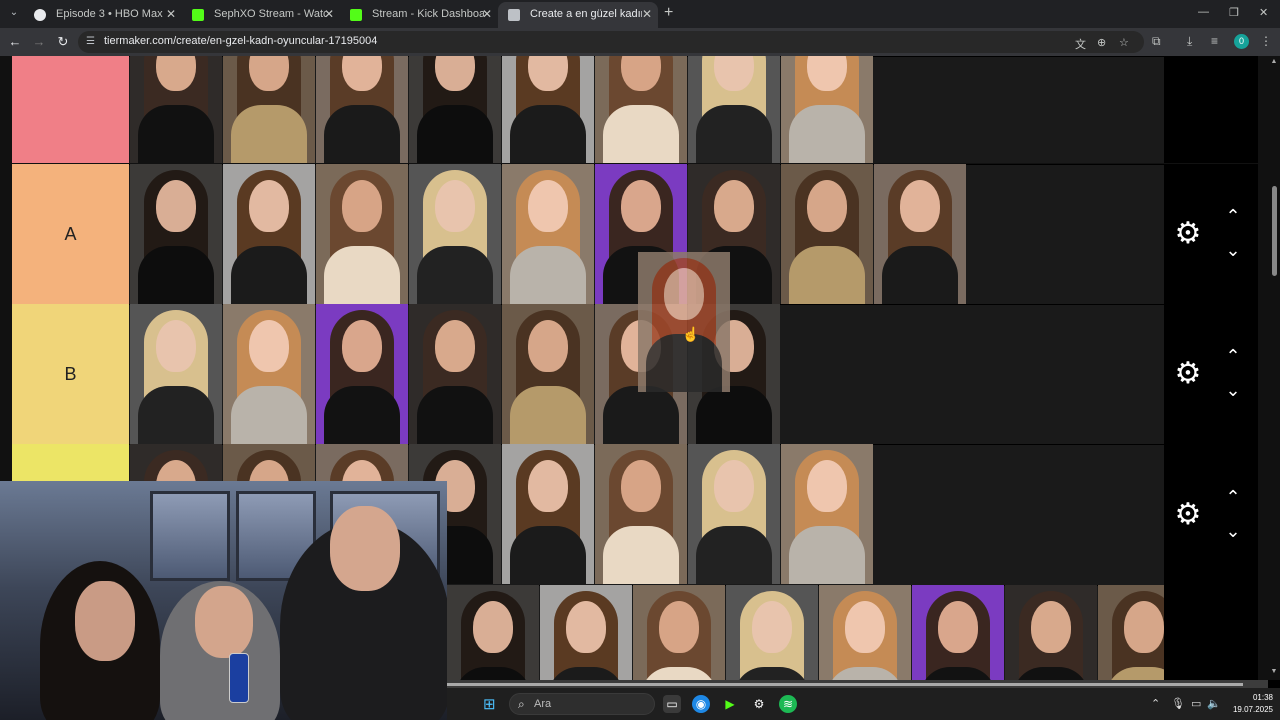 The image size is (1280, 720). I want to click on tray-chevron-icon: ⌃, so click(1155, 703).